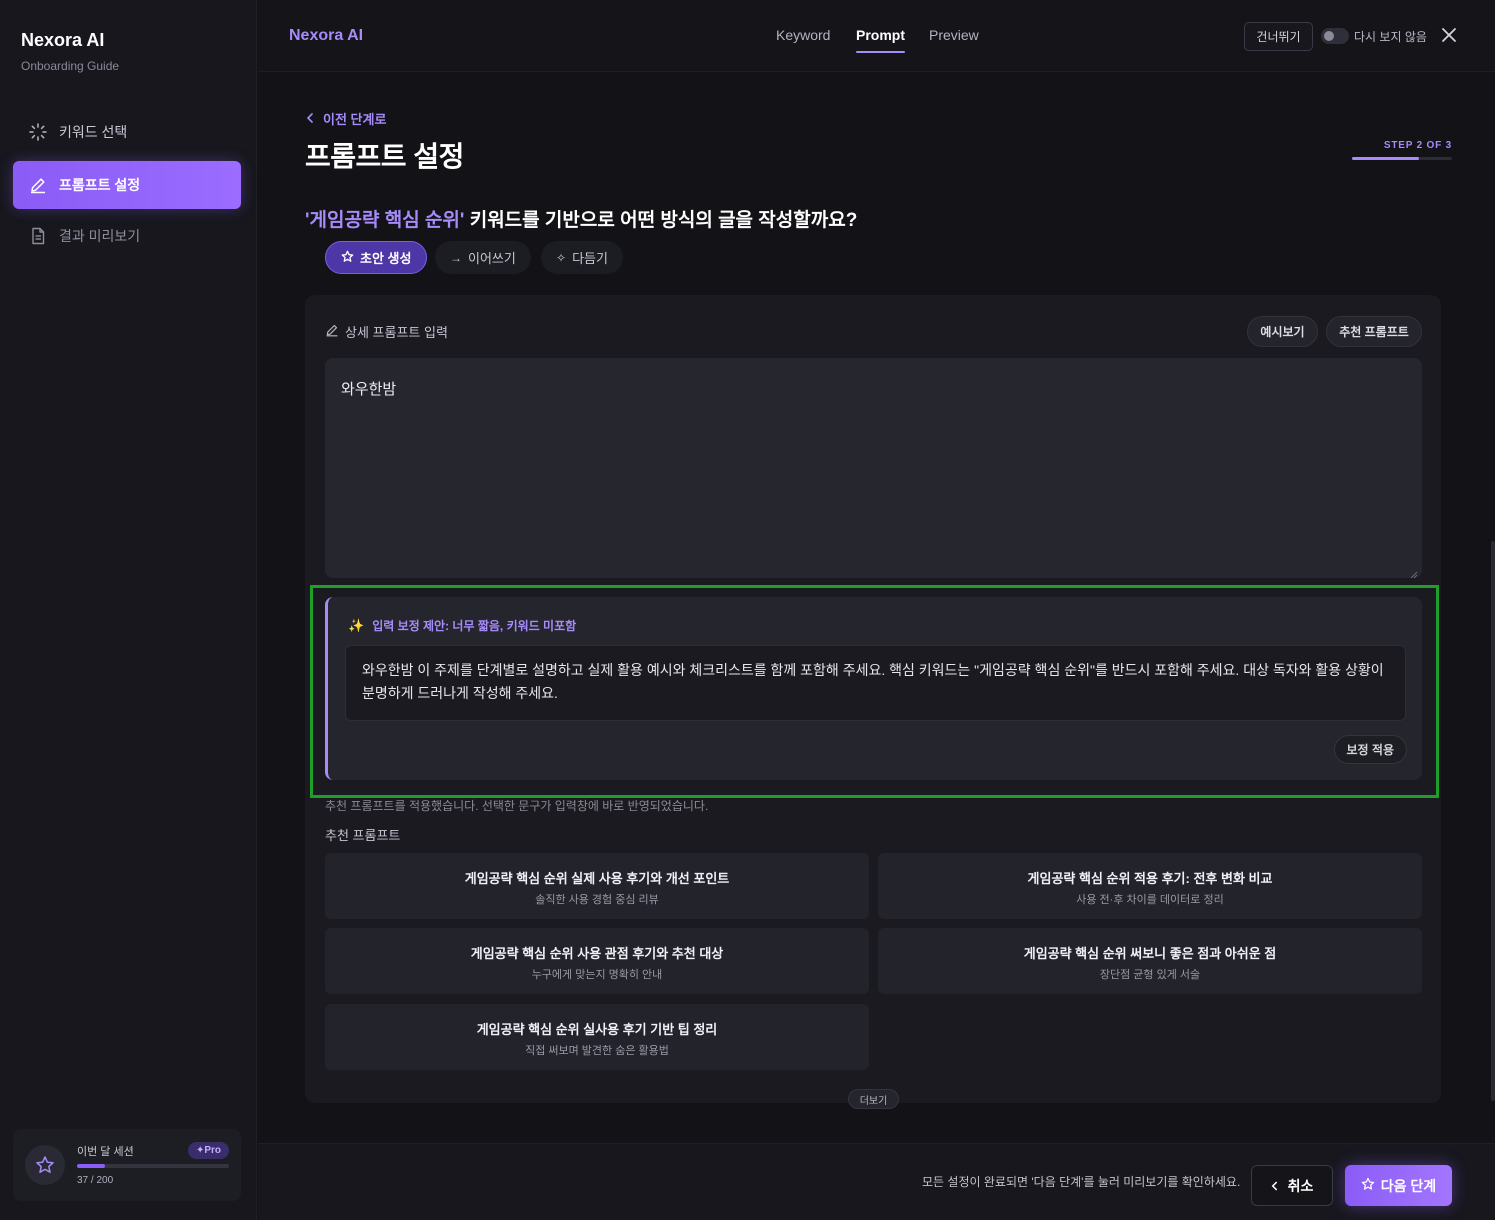 This screenshot has width=1495, height=1220. What do you see at coordinates (95, 1180) in the screenshot?
I see `session-count: 37 / 200` at bounding box center [95, 1180].